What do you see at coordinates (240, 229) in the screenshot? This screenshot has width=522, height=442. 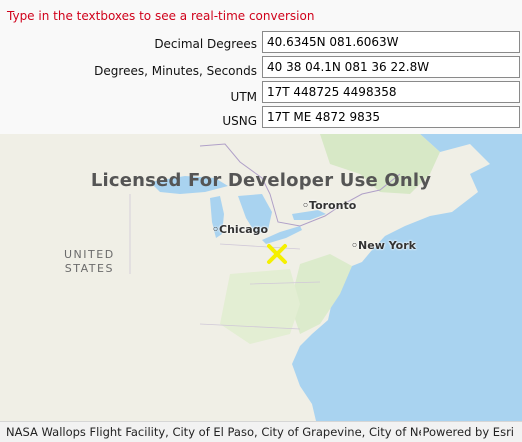 I see `city-label-chicago: ◦Chicago` at bounding box center [240, 229].